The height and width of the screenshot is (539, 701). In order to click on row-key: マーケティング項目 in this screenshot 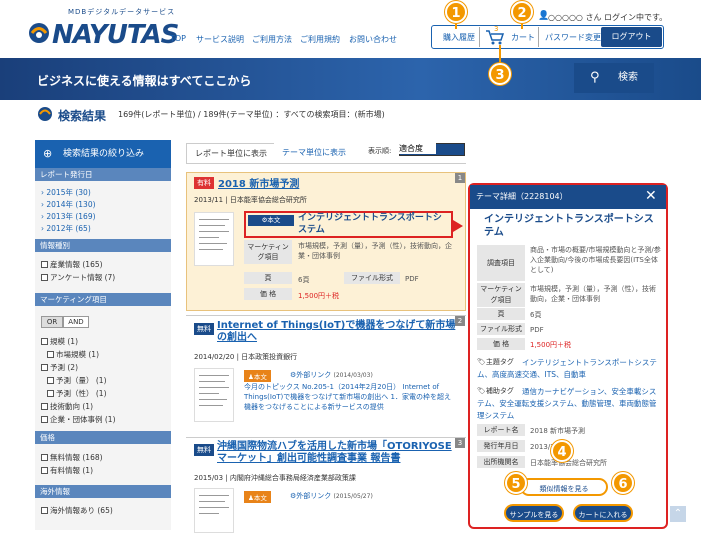, I will do `click(268, 252)`.